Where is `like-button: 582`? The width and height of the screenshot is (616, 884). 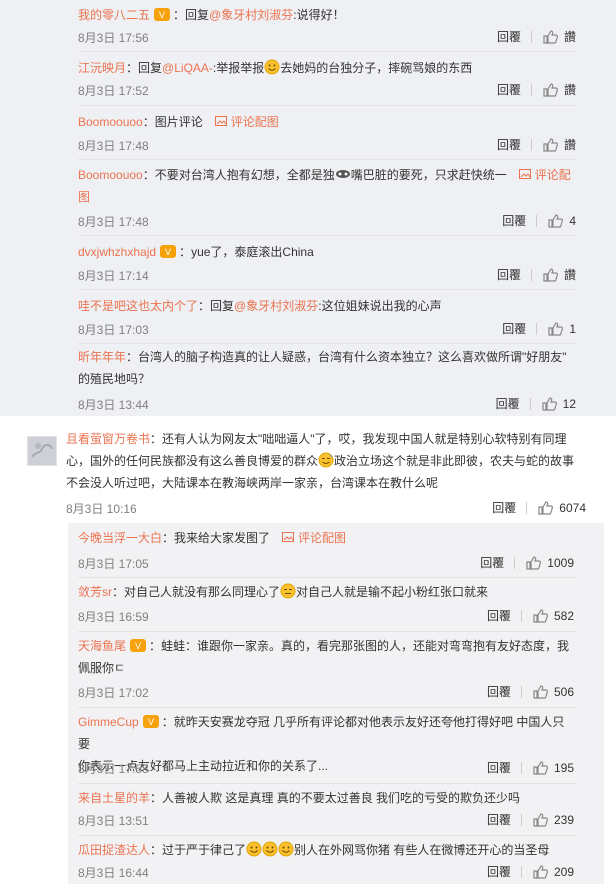
like-button: 582 is located at coordinates (553, 616).